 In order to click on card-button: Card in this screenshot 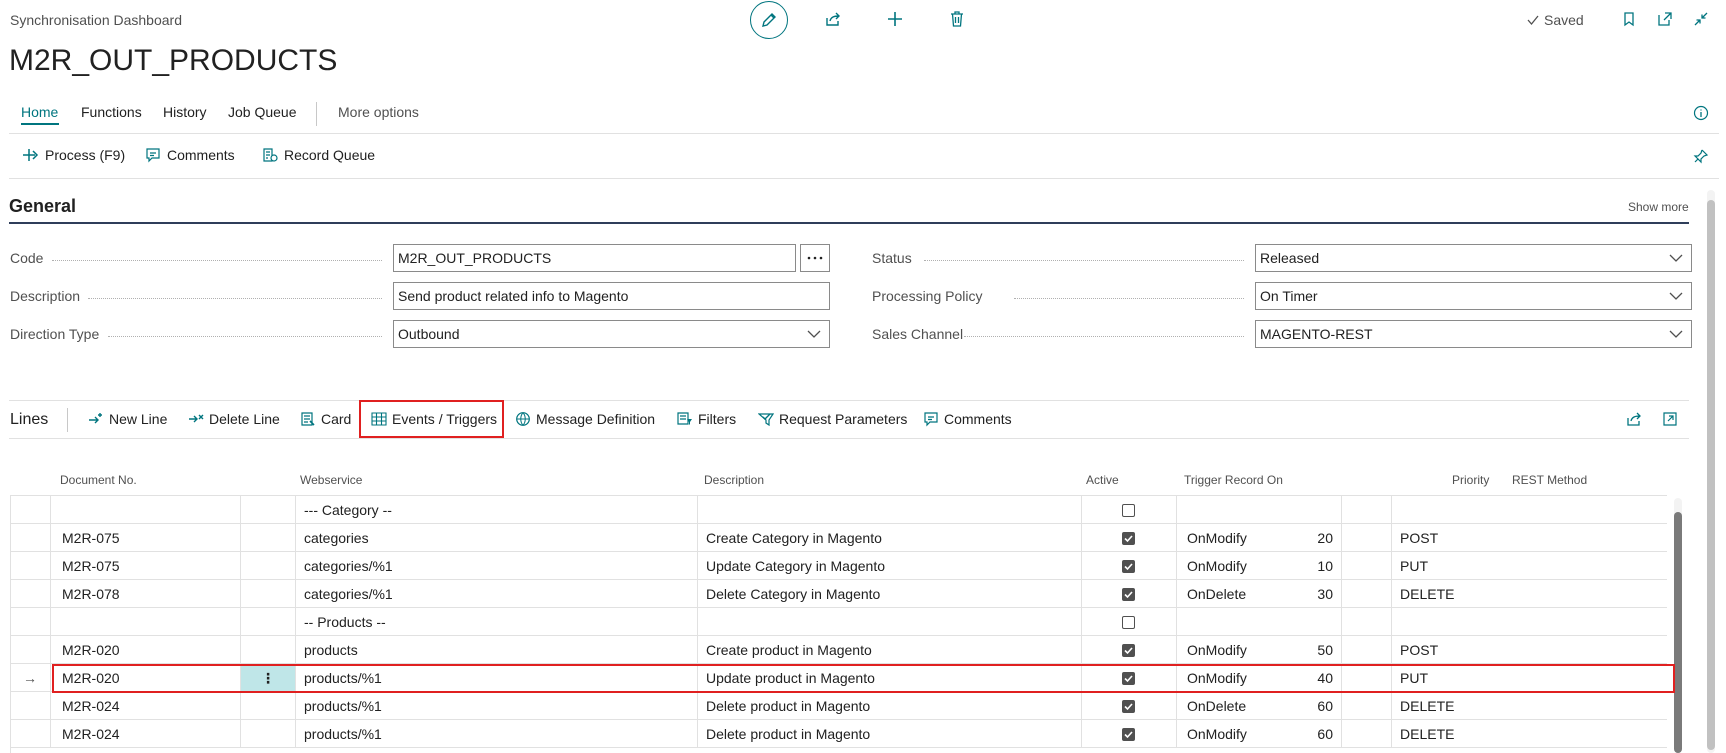, I will do `click(325, 419)`.